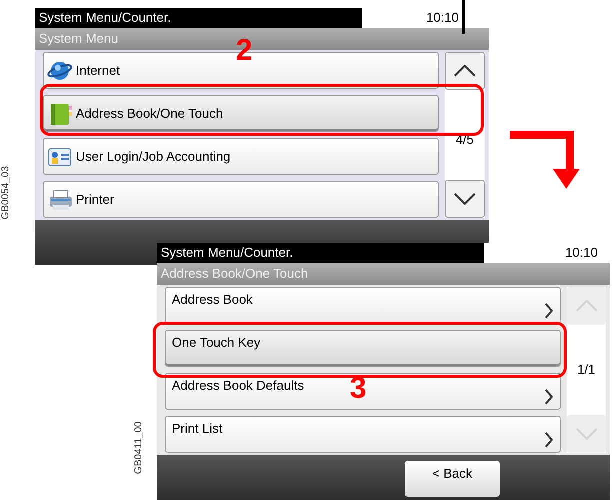 The image size is (616, 500). Describe the element at coordinates (241, 199) in the screenshot. I see `menu-item: Printer` at that location.